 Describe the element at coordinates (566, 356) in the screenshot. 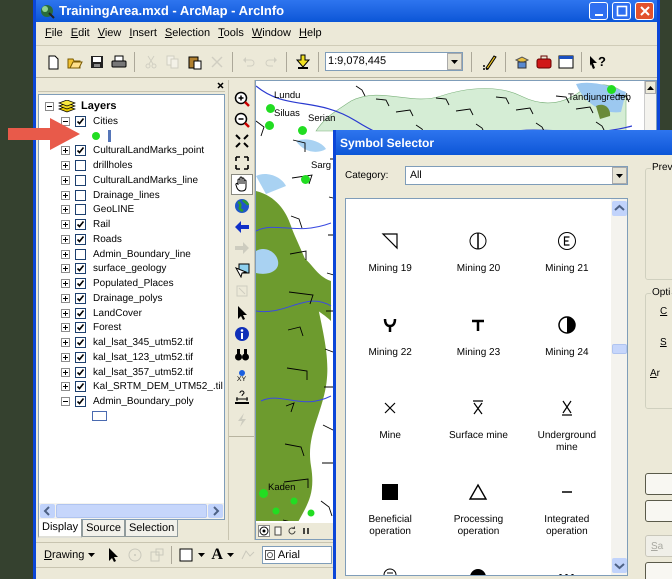

I see `symbol-item: Mining 24` at that location.